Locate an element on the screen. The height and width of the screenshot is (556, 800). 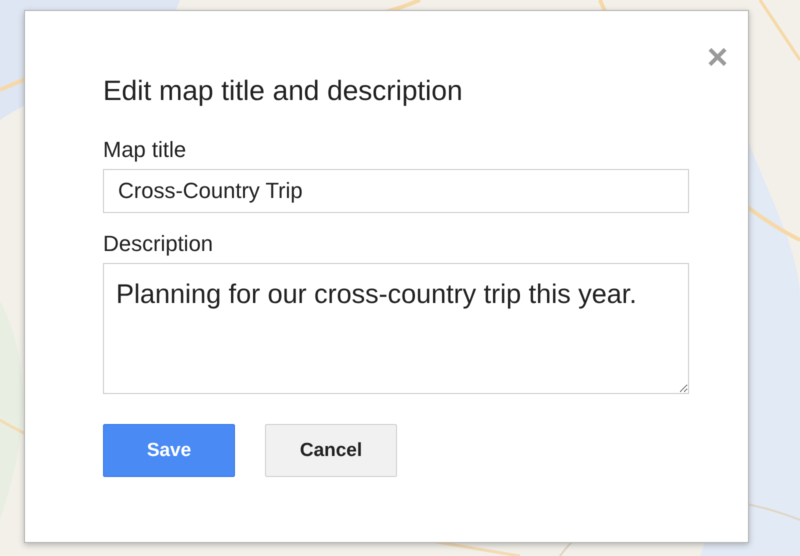
cancel-button: Cancel is located at coordinates (331, 450).